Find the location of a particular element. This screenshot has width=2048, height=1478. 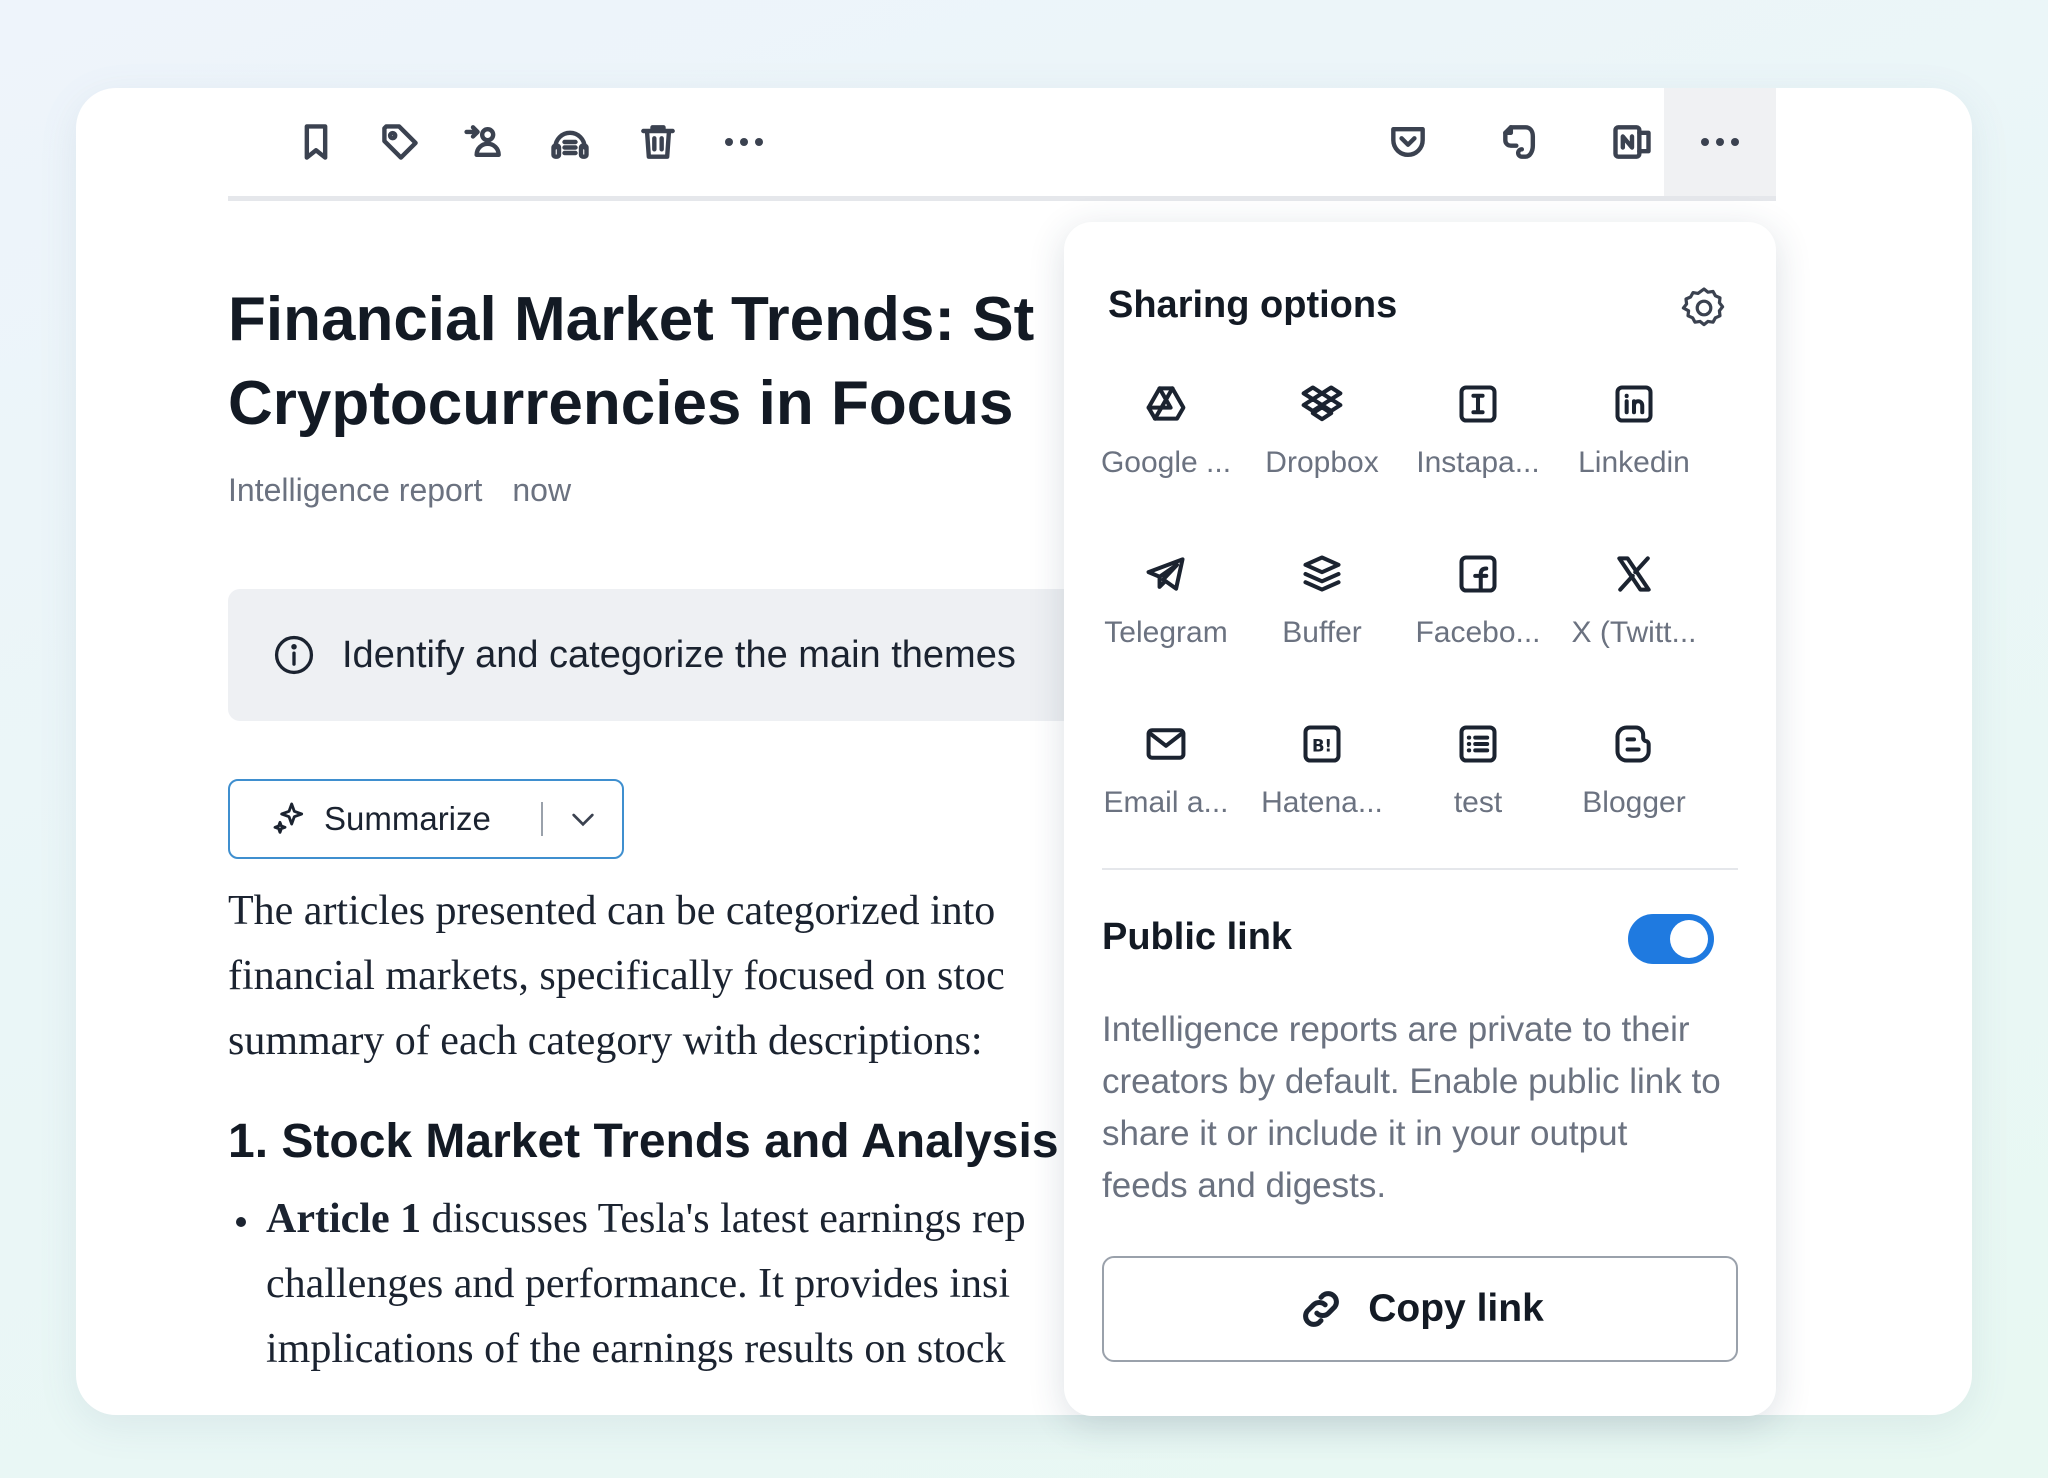

info-icon is located at coordinates (294, 655).